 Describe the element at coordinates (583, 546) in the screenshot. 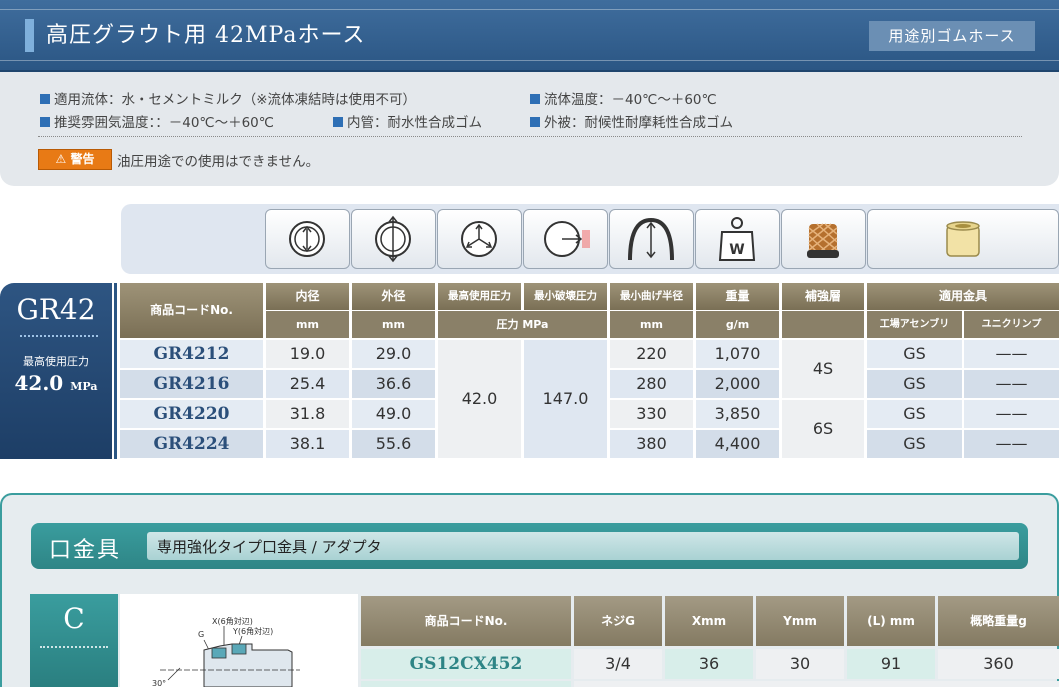

I see `fittings-subtitle-box: 専用強化タイプ口金具 / アダプタ` at that location.